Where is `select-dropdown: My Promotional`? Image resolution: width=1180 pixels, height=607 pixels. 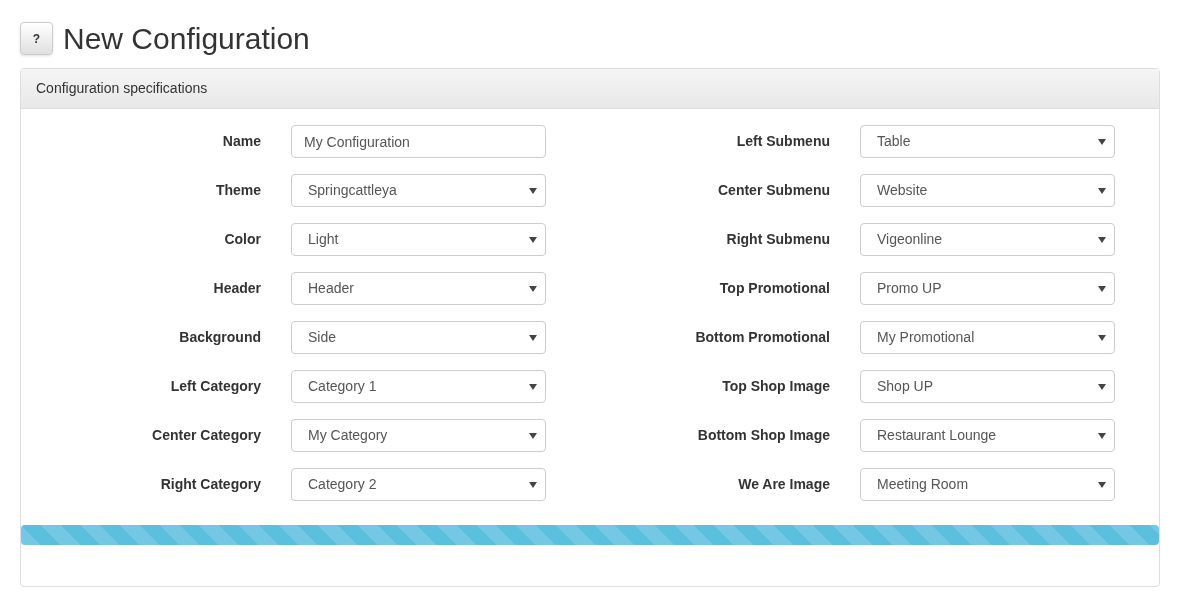 select-dropdown: My Promotional is located at coordinates (987, 337).